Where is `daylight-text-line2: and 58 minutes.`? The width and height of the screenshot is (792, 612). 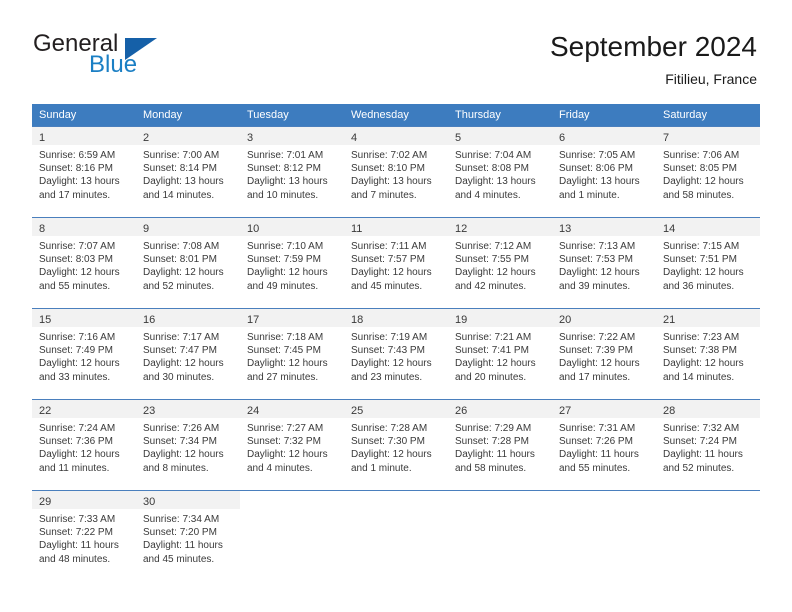
daylight-text-line2: and 58 minutes. is located at coordinates (491, 468).